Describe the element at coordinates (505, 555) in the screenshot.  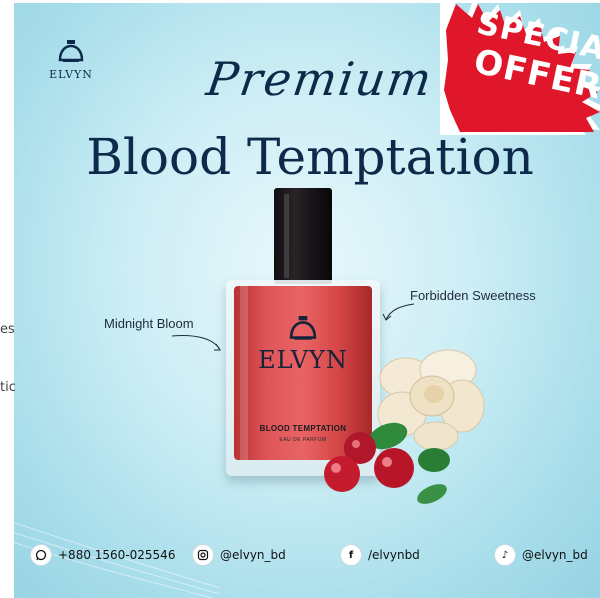
I see `tiktok-icon: ♪` at that location.